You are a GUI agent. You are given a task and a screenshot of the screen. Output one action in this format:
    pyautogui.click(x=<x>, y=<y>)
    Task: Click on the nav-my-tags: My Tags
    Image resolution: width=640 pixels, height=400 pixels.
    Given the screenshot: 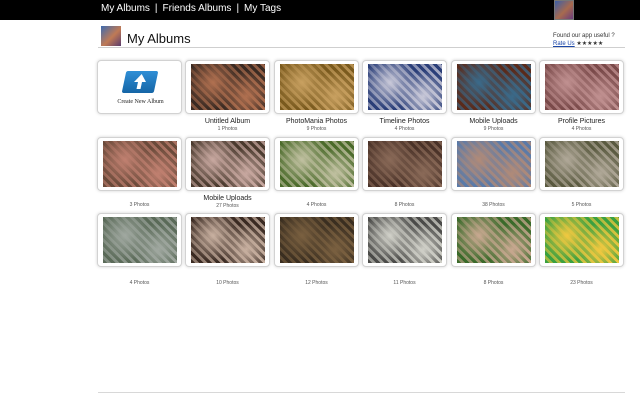 What is the action you would take?
    pyautogui.click(x=262, y=8)
    